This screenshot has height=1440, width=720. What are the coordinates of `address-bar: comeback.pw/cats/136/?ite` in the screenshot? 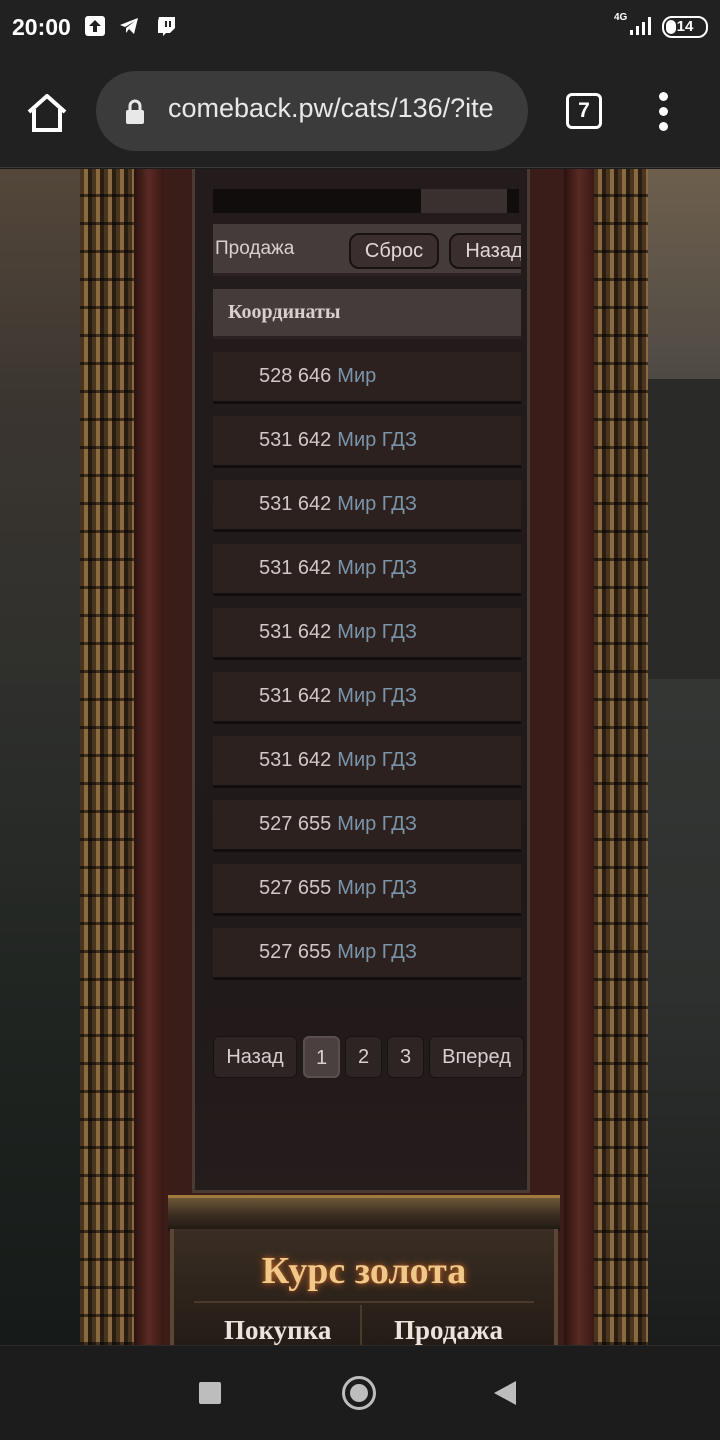 It's located at (312, 111).